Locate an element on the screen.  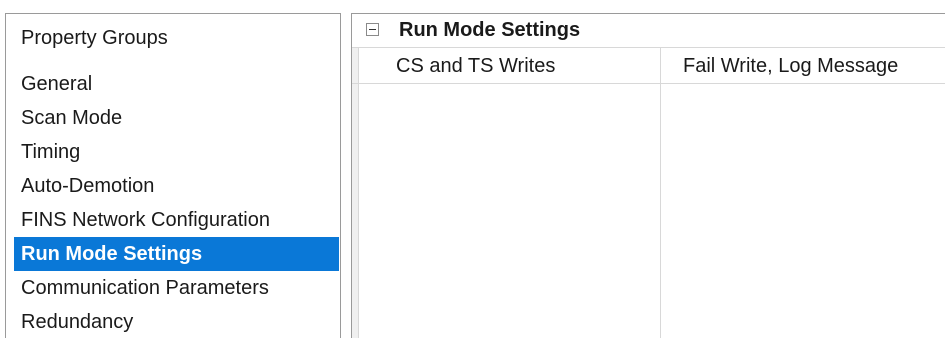
group-item-run-mode-settings: Run Mode Settings is located at coordinates (176, 254).